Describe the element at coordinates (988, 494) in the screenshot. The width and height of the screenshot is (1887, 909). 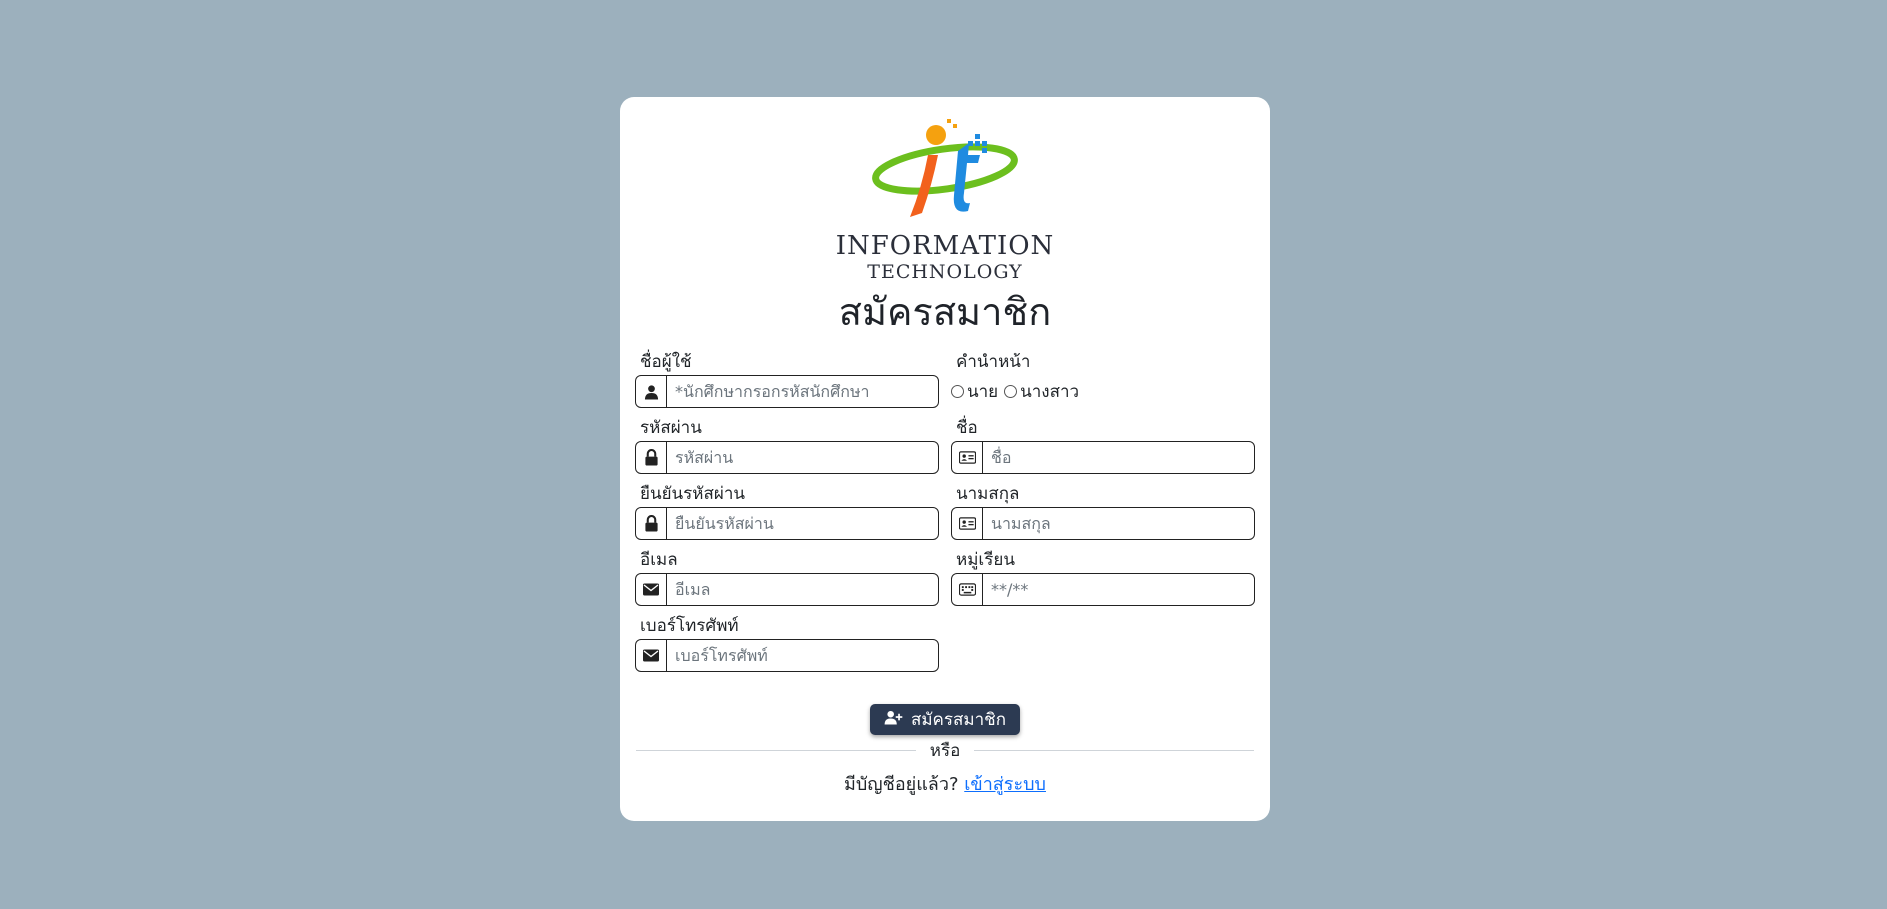
I see `lastname-label: นามสกุล` at that location.